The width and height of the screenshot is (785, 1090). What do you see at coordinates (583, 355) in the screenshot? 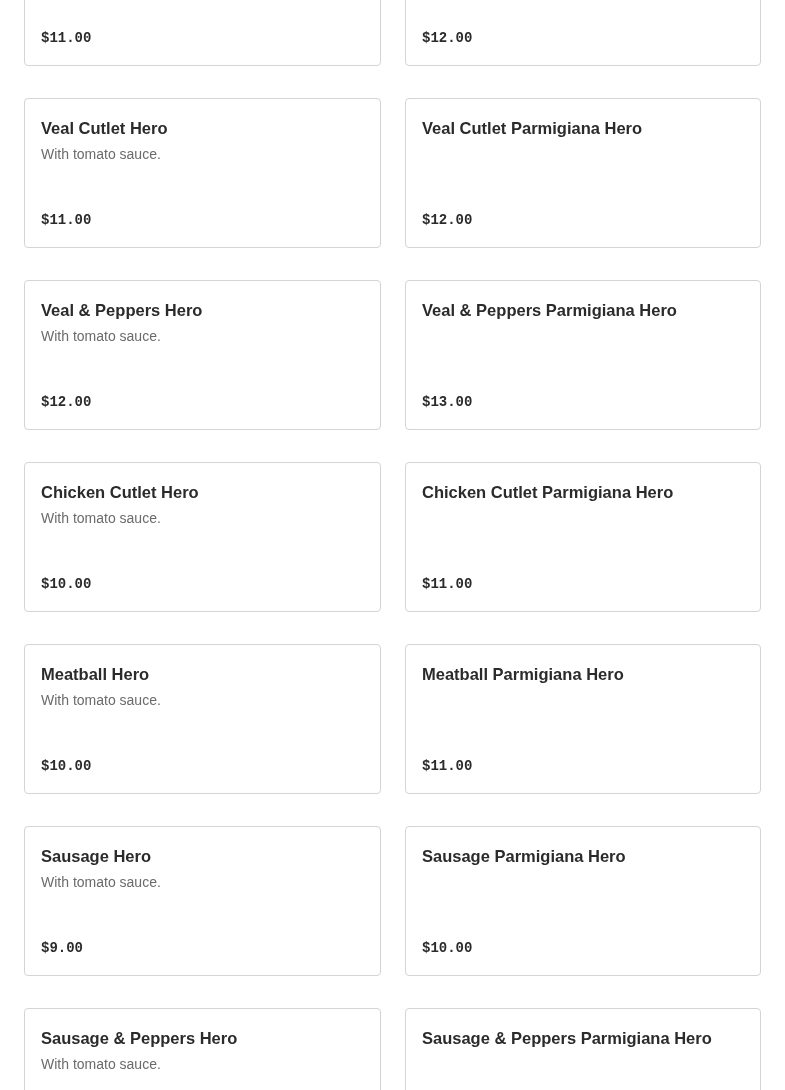
I see `menu-item-card: Veal & Peppers Parmigiana Hero $13.00` at bounding box center [583, 355].